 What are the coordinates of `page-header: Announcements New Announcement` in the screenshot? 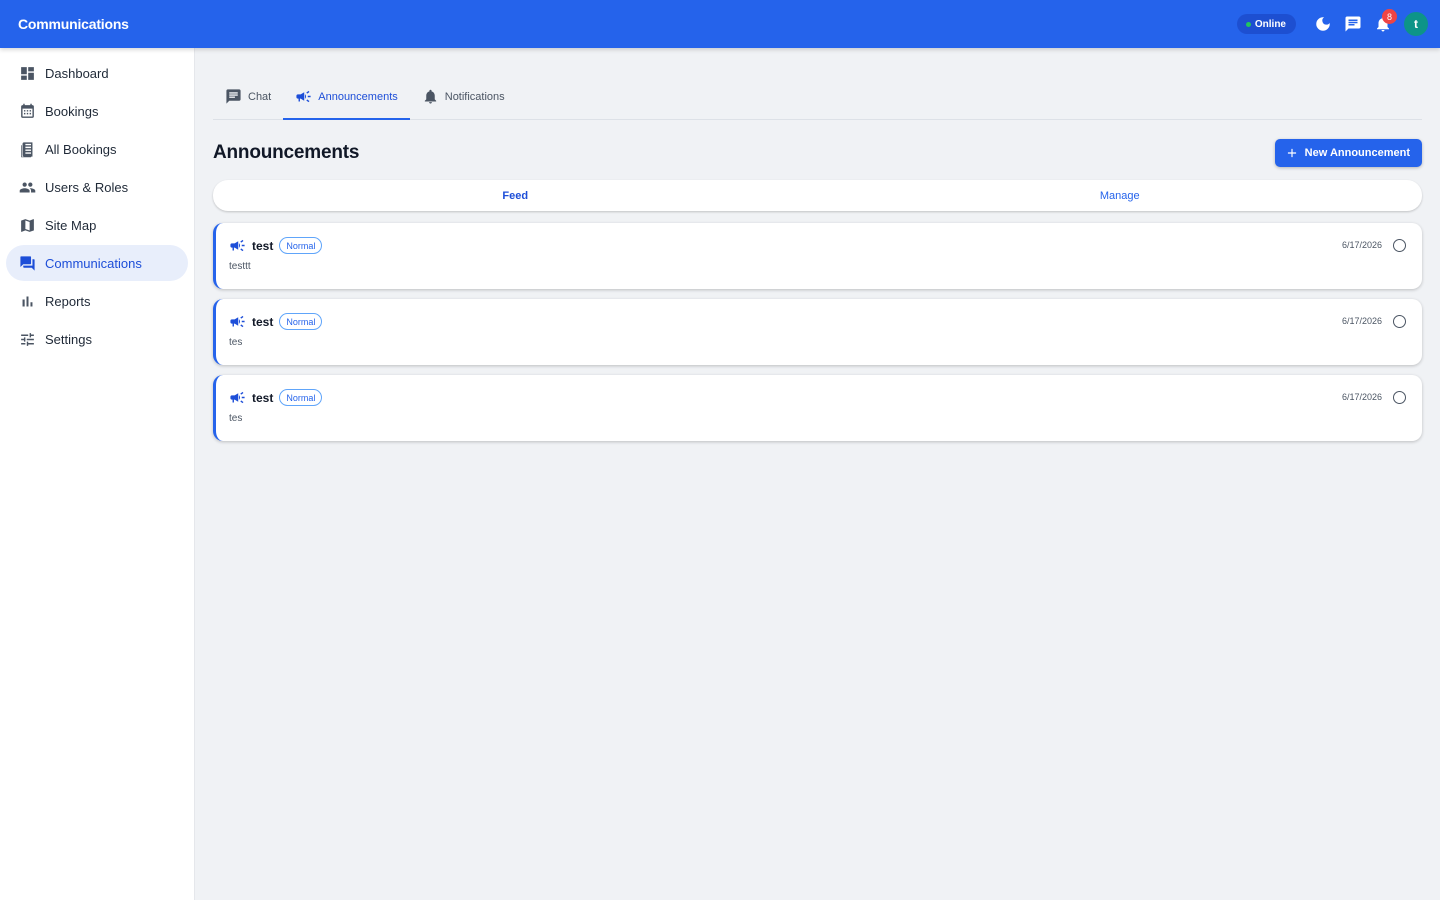 It's located at (817, 153).